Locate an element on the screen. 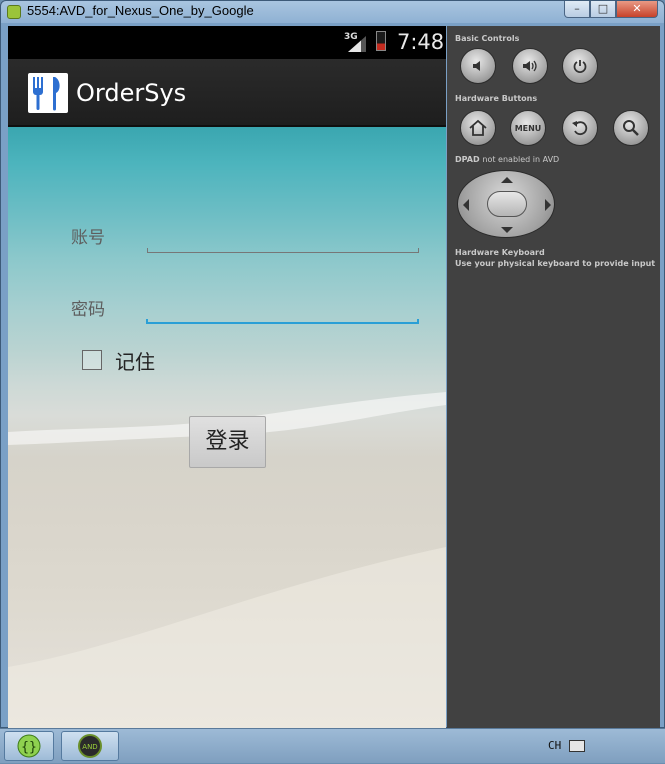  taskbar-app-android: AND is located at coordinates (90, 746).